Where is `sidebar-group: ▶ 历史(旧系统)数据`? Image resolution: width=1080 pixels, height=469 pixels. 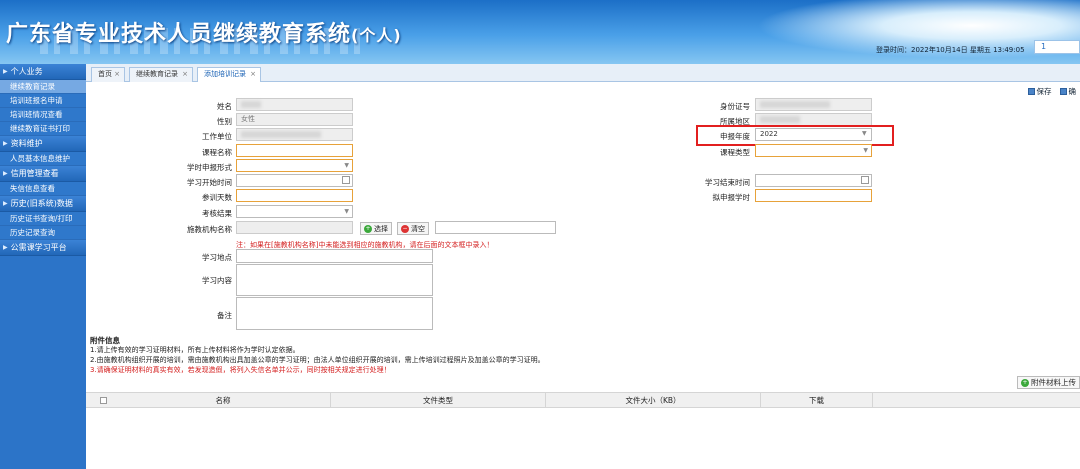 sidebar-group: ▶ 历史(旧系统)数据 is located at coordinates (43, 204).